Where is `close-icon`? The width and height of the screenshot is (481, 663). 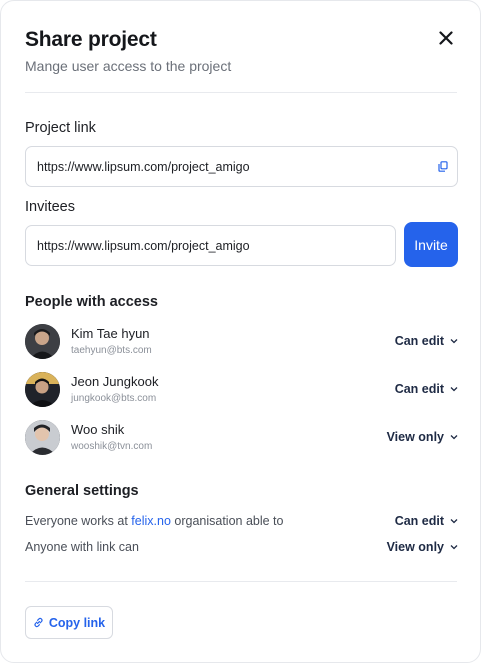
close-icon is located at coordinates (446, 38).